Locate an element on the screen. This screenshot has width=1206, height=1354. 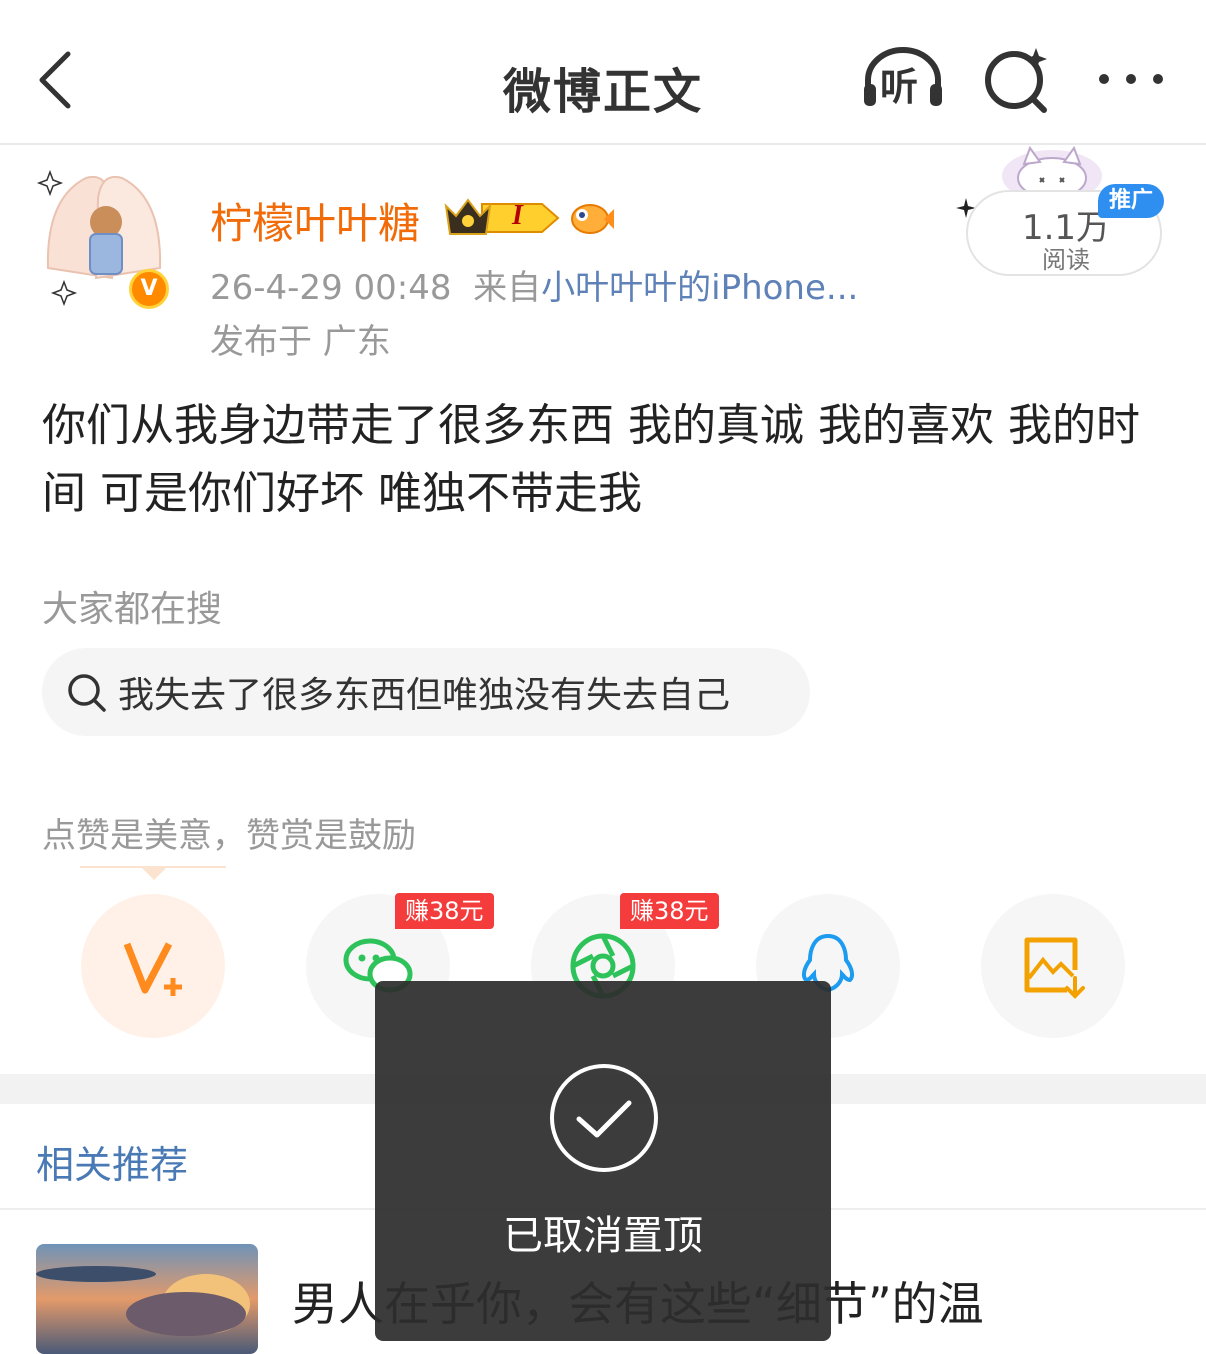
post-location: 发布于 广东 is located at coordinates (300, 342).